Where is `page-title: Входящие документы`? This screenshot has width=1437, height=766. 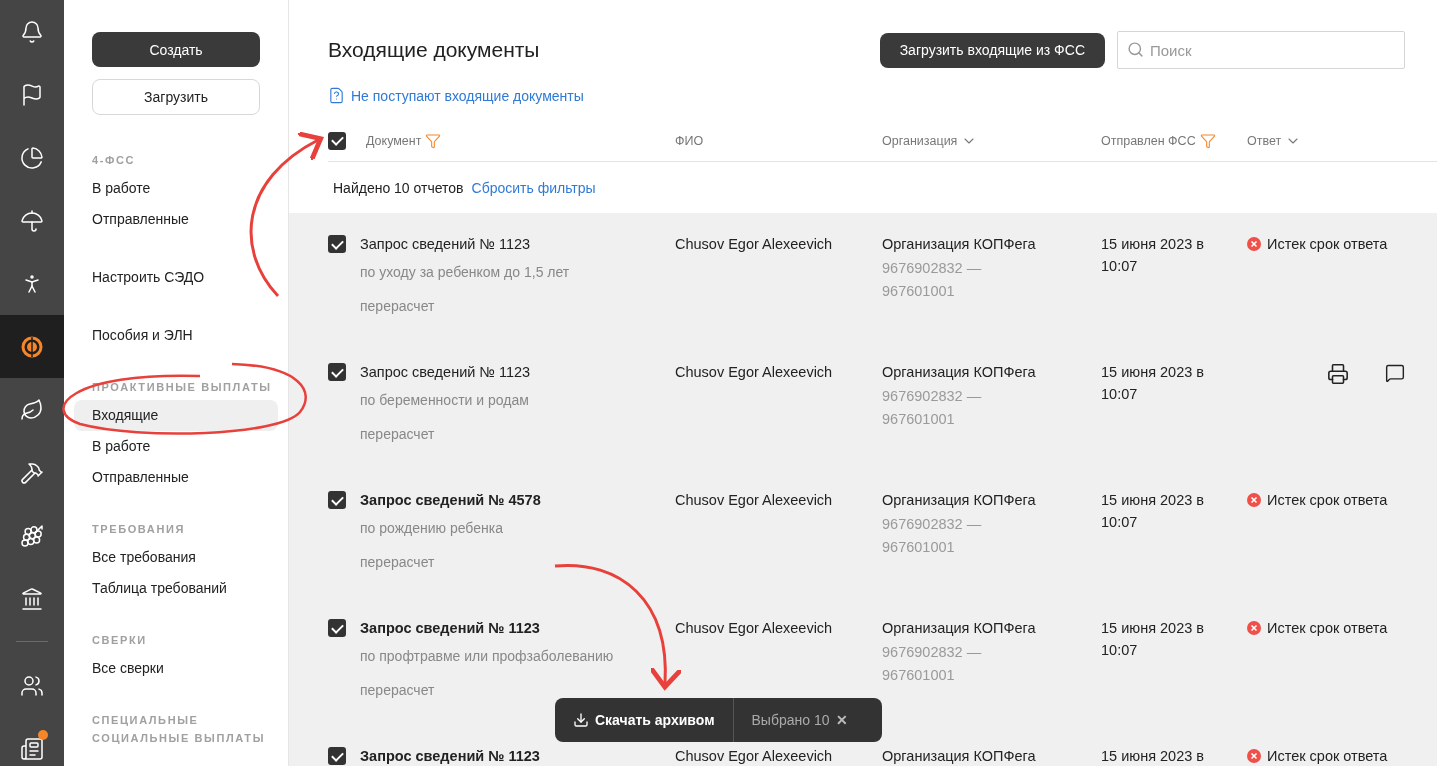 page-title: Входящие документы is located at coordinates (434, 50).